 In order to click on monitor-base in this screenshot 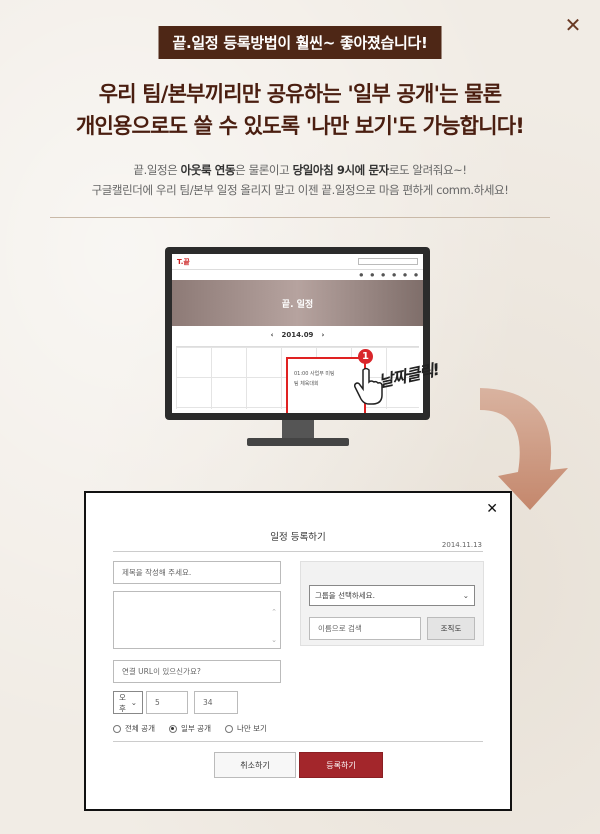, I will do `click(298, 442)`.